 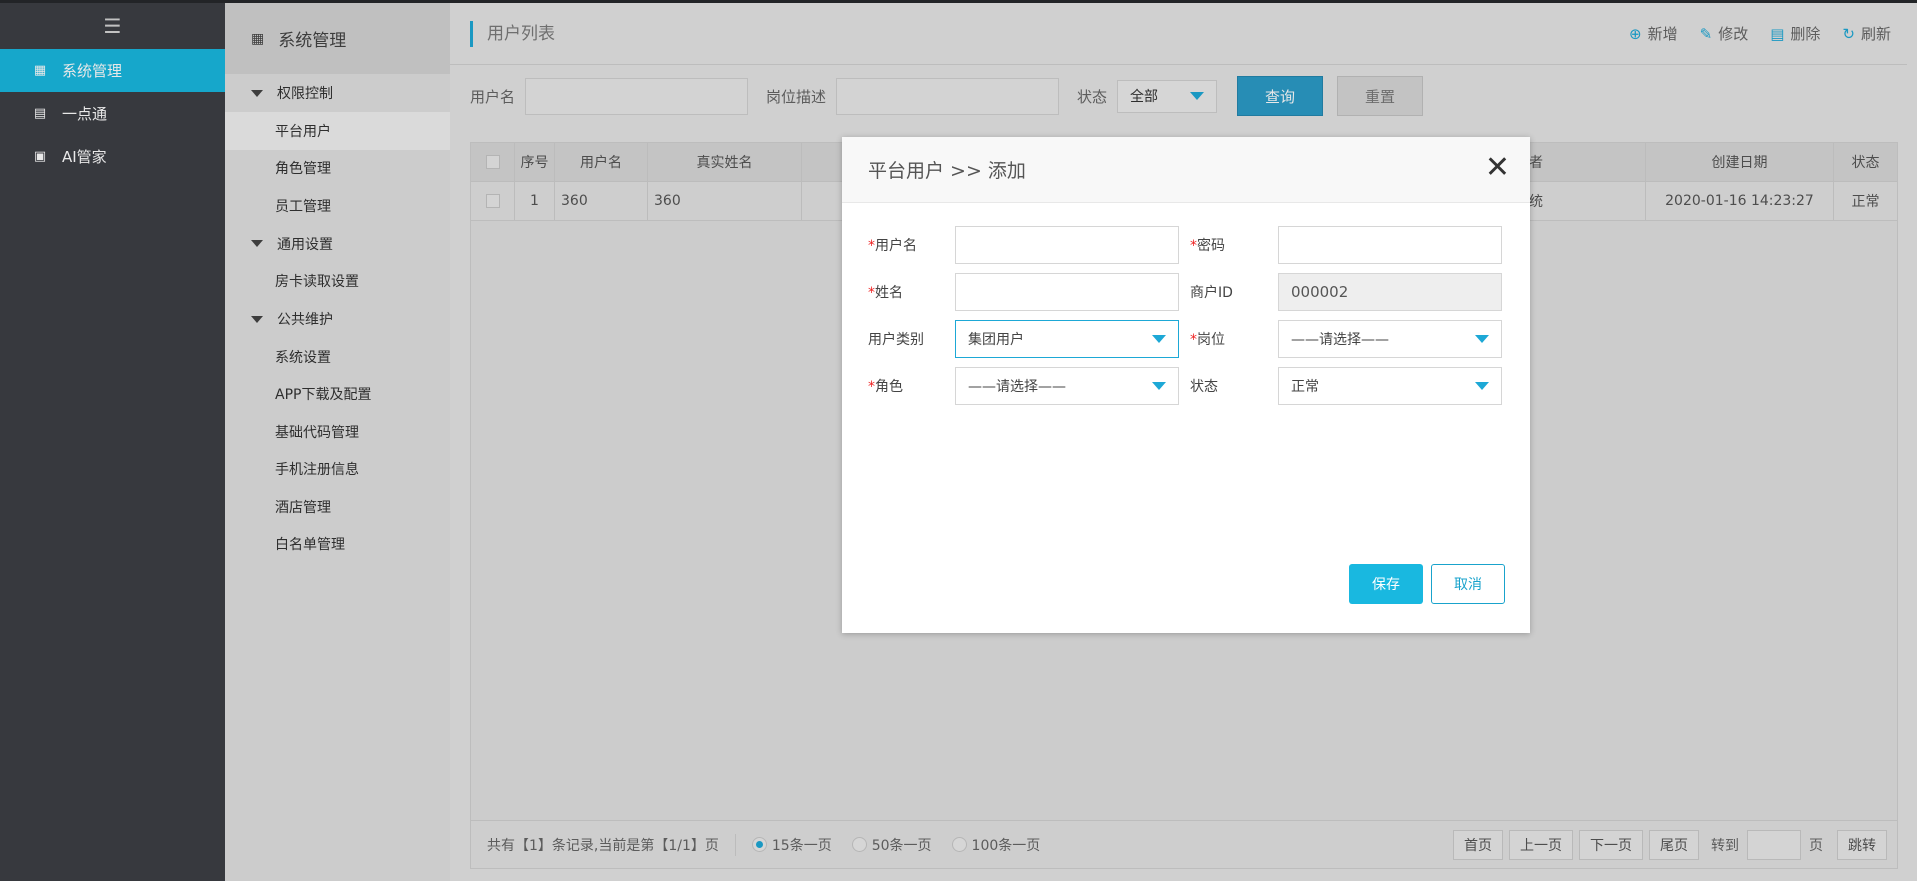 I want to click on dialog-title: 平台用户 >> 添加, so click(x=1186, y=170).